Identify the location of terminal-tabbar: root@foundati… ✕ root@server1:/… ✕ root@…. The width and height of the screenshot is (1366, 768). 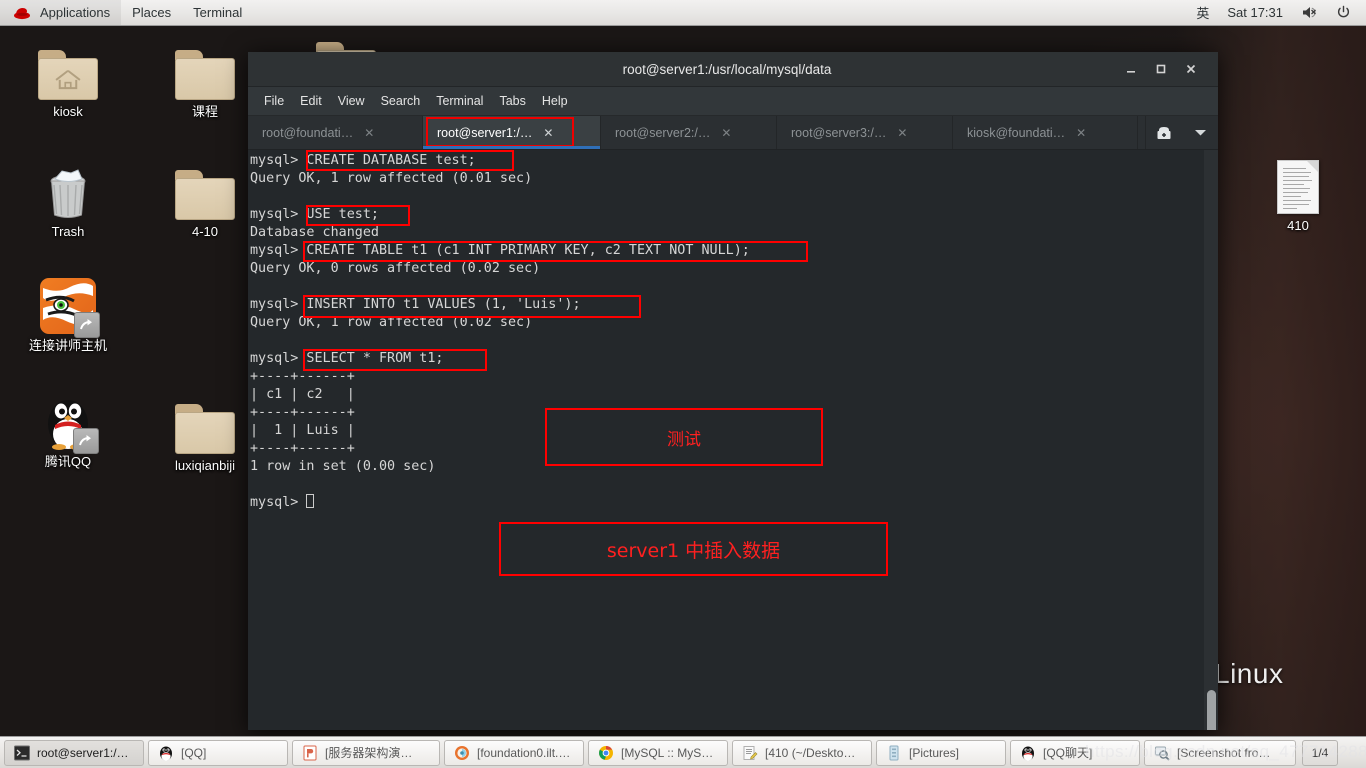
(733, 133).